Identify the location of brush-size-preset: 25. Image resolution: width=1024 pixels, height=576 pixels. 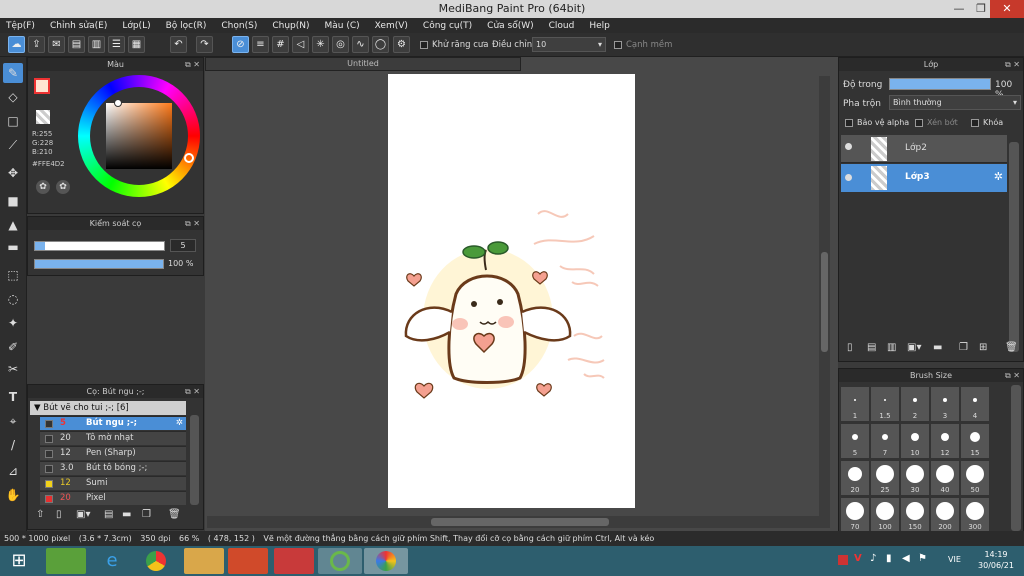
(885, 478).